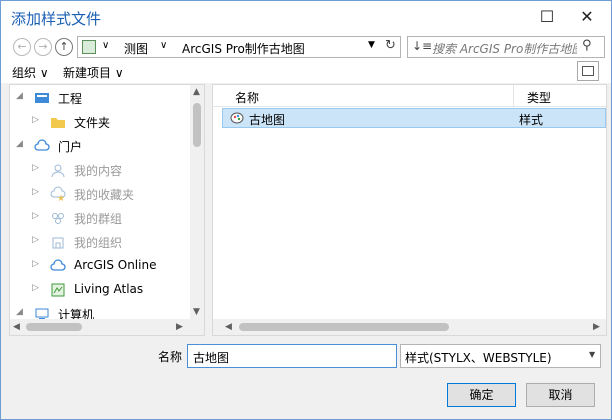 The image size is (612, 420). I want to click on organization-icon, so click(58, 242).